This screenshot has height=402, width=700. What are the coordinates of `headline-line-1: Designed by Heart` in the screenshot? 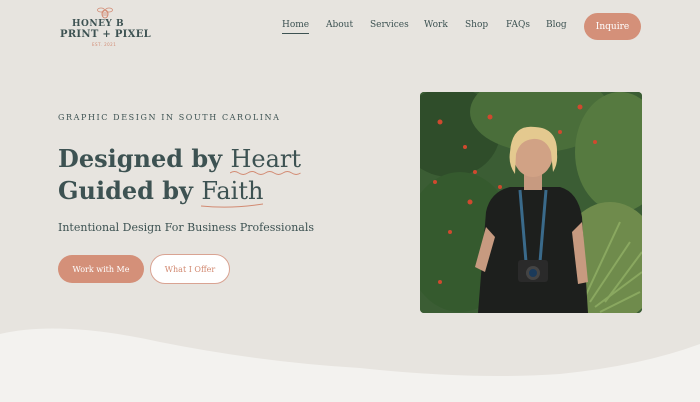 It's located at (179, 159).